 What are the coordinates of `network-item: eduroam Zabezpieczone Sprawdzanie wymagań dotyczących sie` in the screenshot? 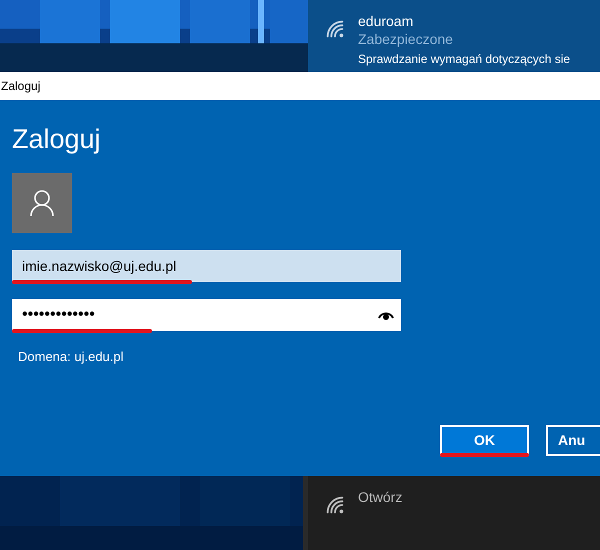 It's located at (454, 36).